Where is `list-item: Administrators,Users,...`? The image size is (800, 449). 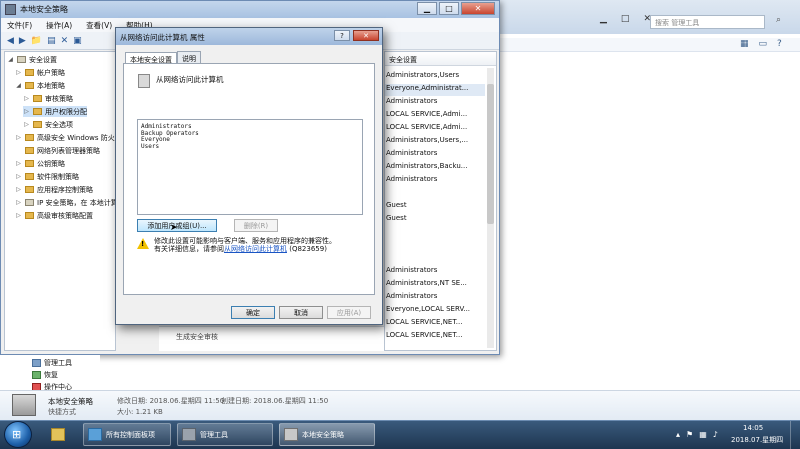 list-item: Administrators,Users,... is located at coordinates (426, 142).